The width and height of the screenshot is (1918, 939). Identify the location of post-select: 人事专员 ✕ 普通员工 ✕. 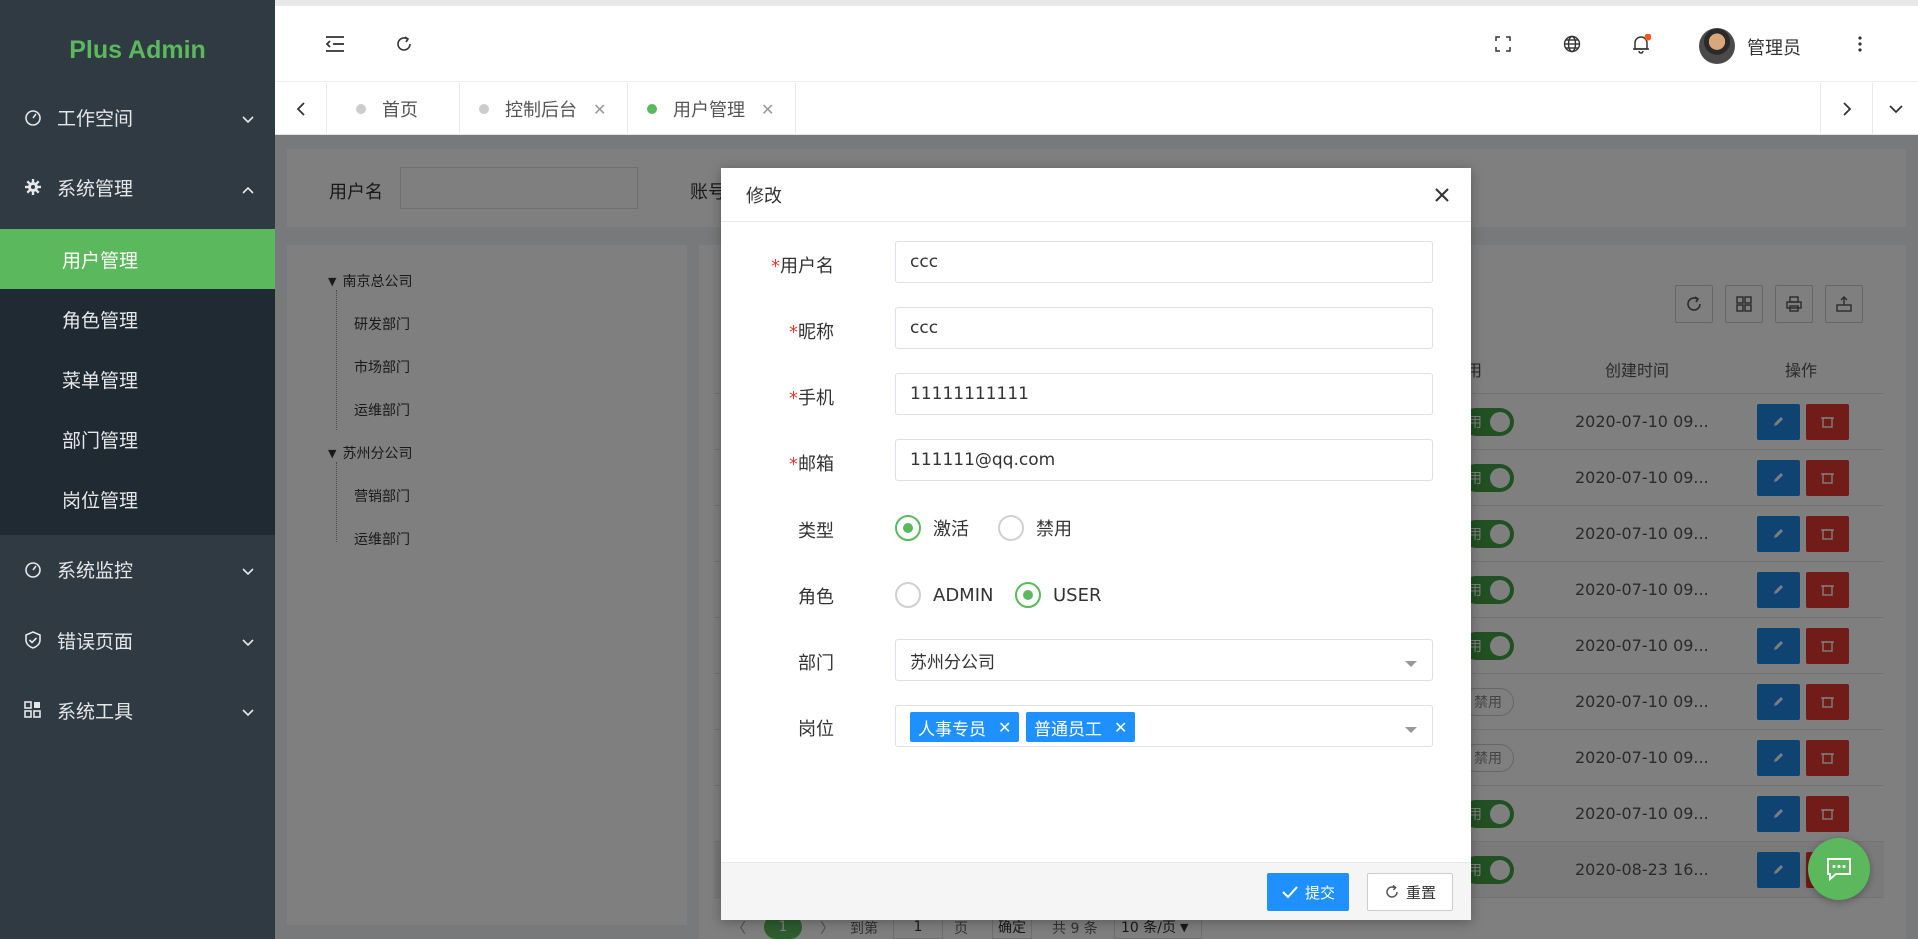
(1164, 726).